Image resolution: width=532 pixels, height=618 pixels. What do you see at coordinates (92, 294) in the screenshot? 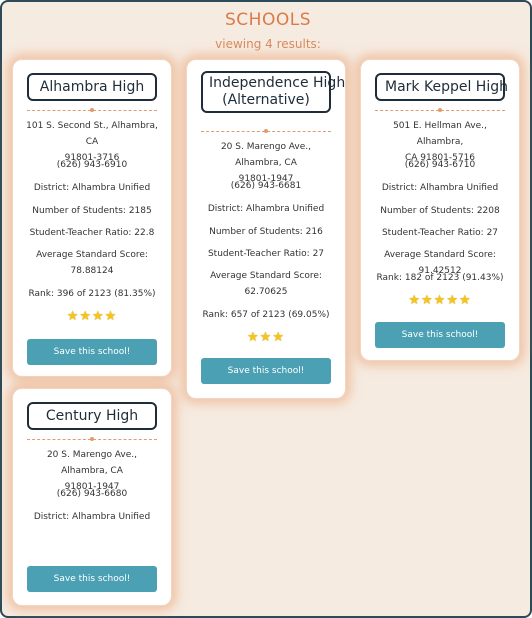
I see `school-rank: Rank: 396 of 2123 (81.35%)` at bounding box center [92, 294].